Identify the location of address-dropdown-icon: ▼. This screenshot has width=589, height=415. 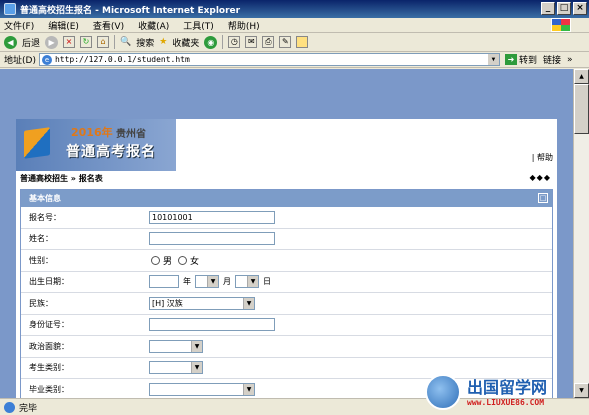
(493, 59).